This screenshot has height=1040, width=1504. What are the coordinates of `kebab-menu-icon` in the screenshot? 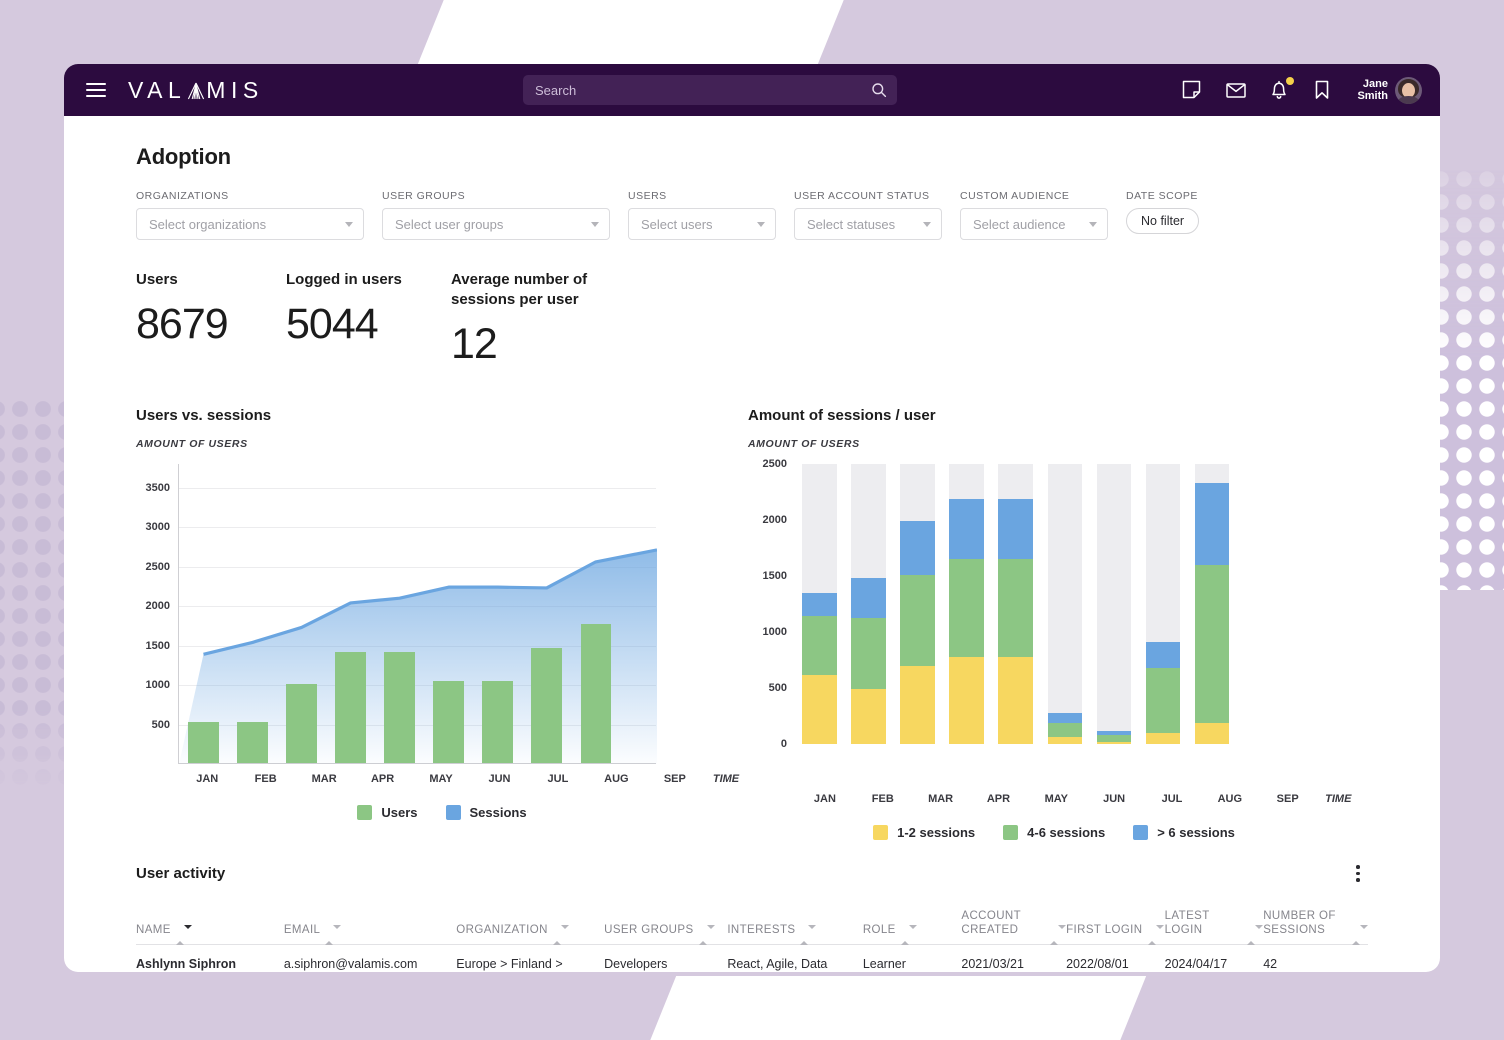 It's located at (1358, 873).